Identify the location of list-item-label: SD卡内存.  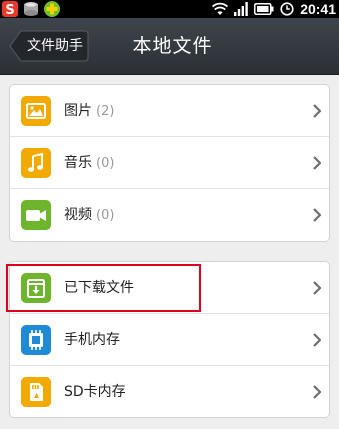
(95, 392).